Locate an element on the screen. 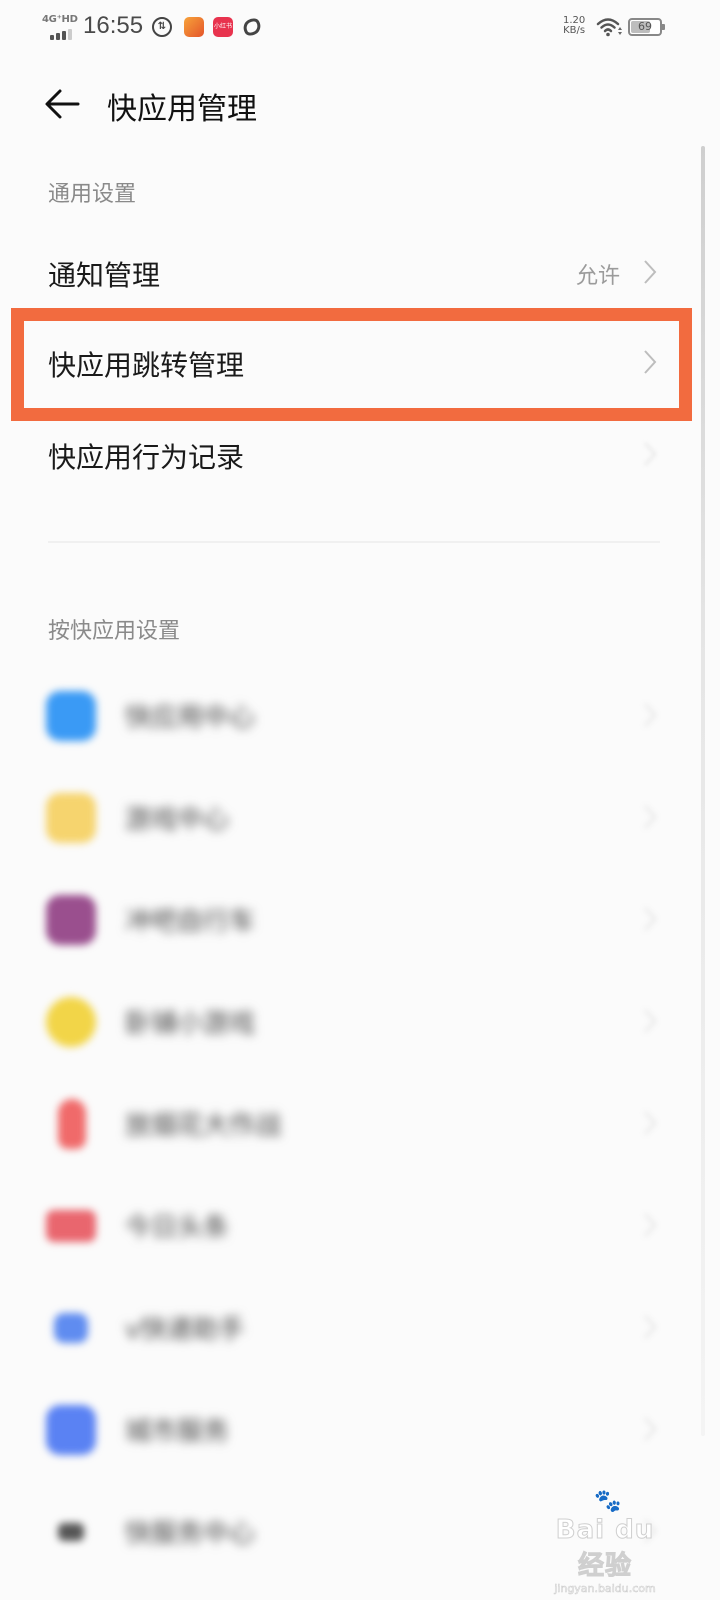 The image size is (720, 1600). section-label-general: 通用设置 is located at coordinates (92, 194).